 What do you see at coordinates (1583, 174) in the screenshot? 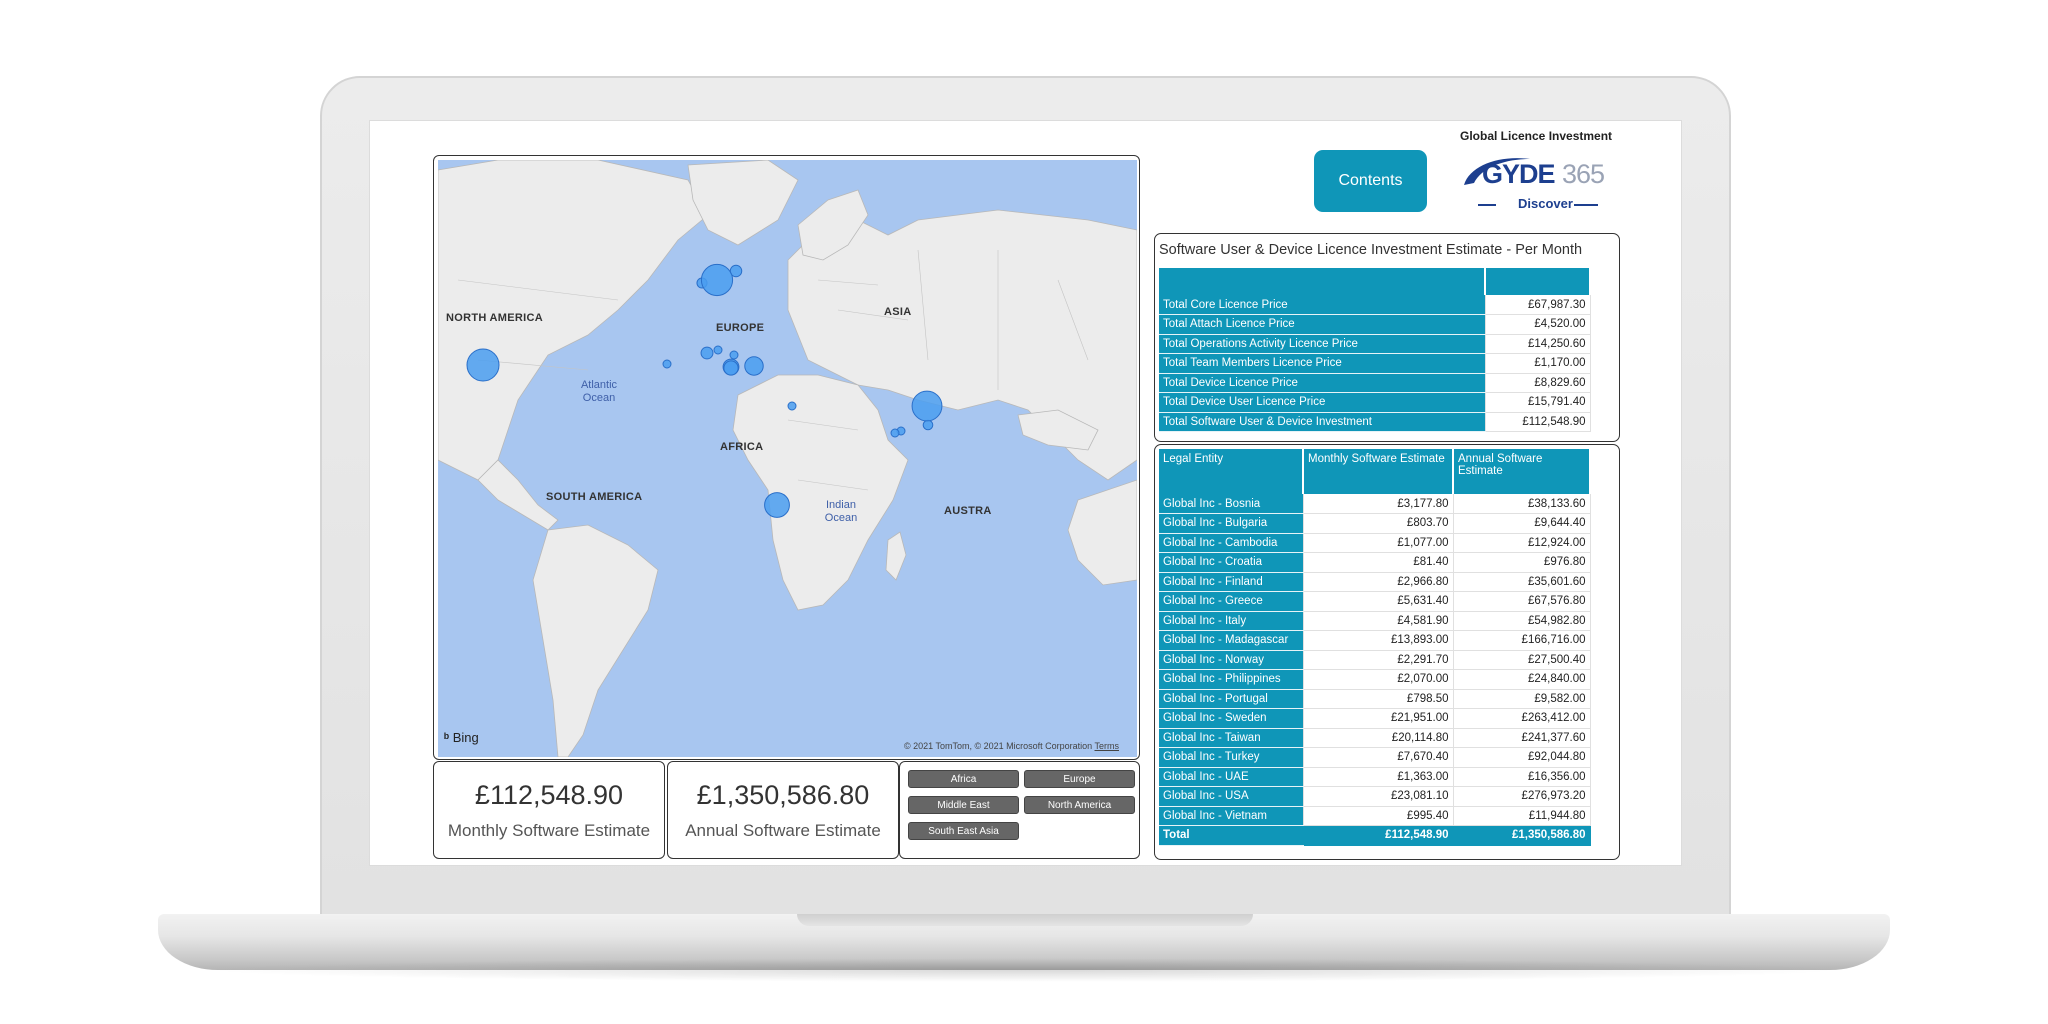
I see `logo-number: 365` at bounding box center [1583, 174].